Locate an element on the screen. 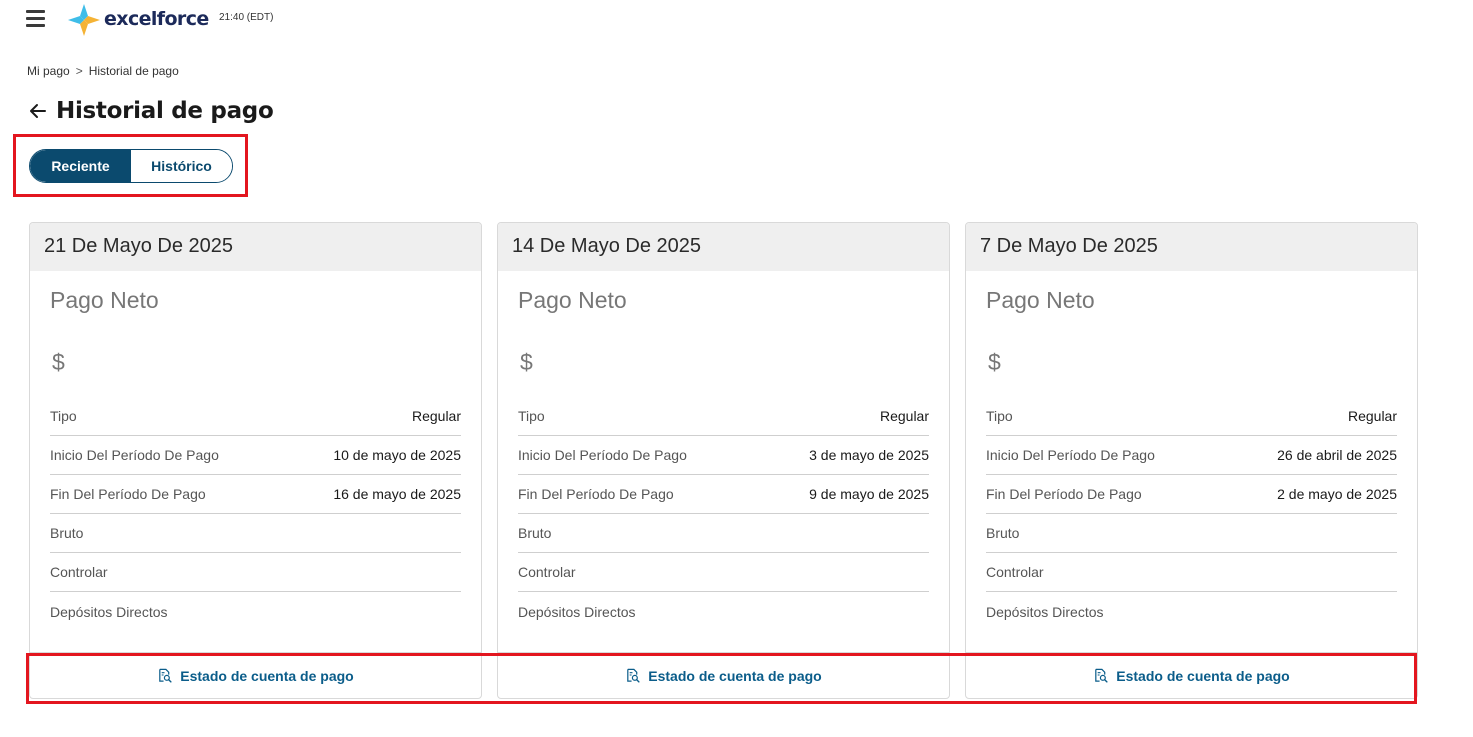 The height and width of the screenshot is (737, 1473). statement-links-highlight-box is located at coordinates (721, 678).